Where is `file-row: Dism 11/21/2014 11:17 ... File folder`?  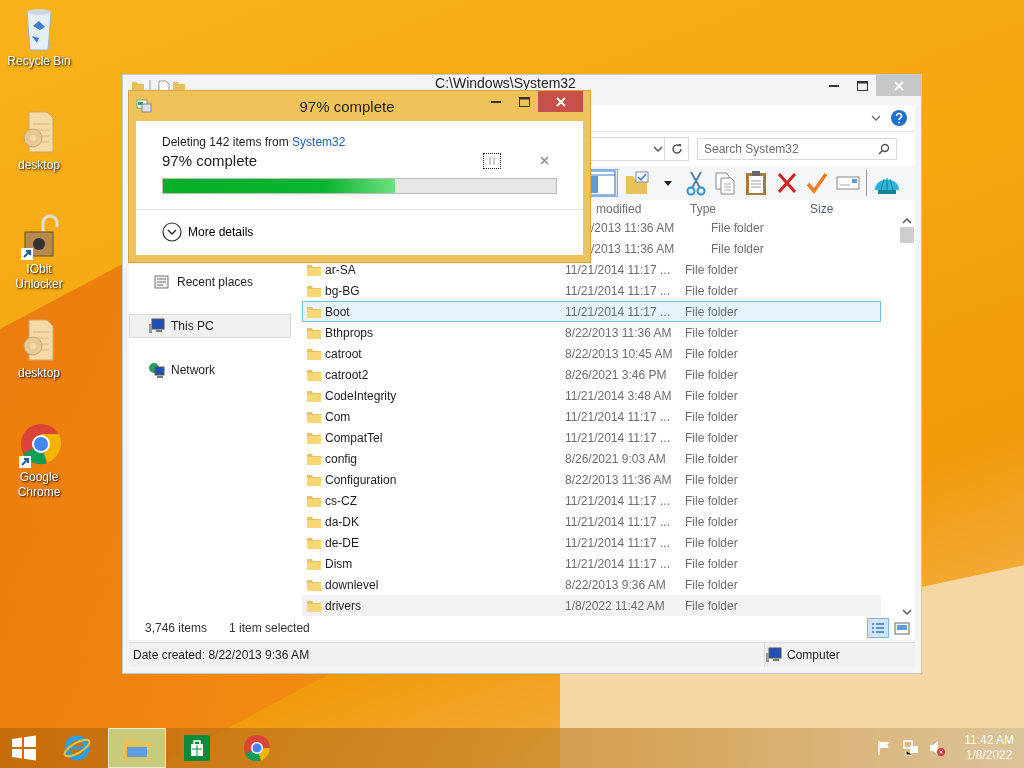 file-row: Dism 11/21/2014 11:17 ... File folder is located at coordinates (591, 563).